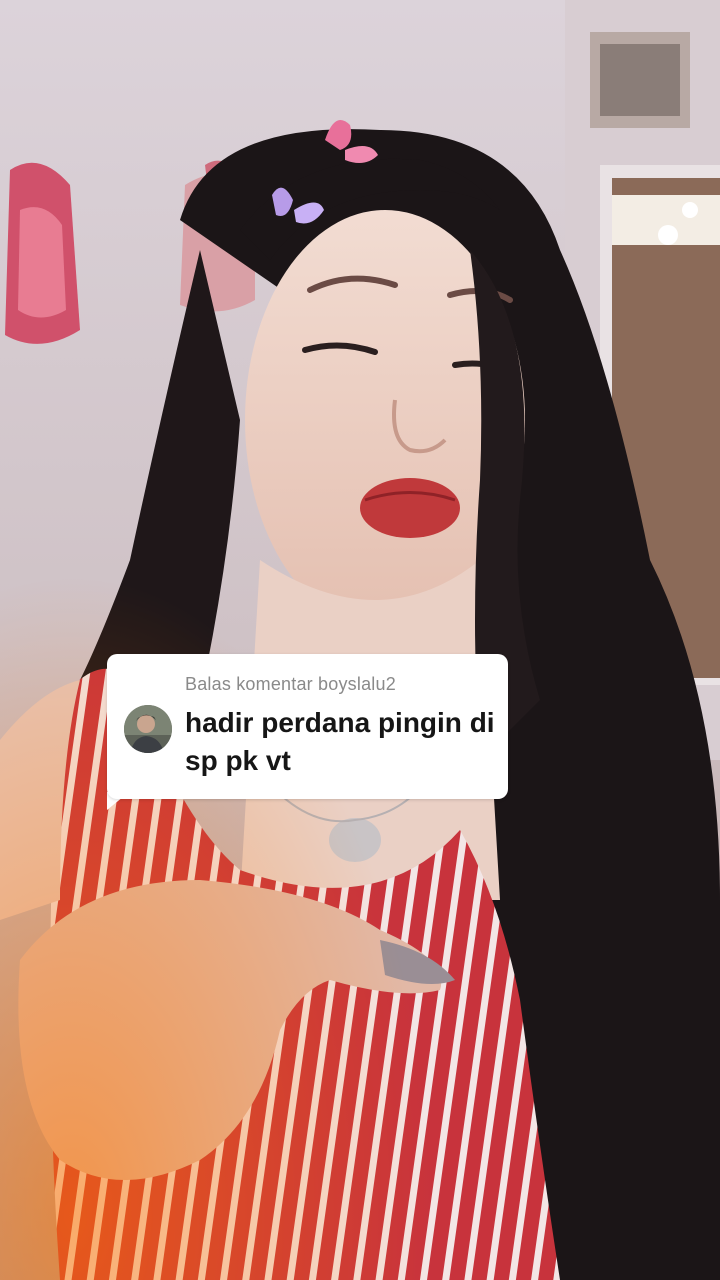 The image size is (720, 1280). Describe the element at coordinates (340, 741) in the screenshot. I see `reply-comment-text: hadir perdana pingin di sp pk vt` at that location.